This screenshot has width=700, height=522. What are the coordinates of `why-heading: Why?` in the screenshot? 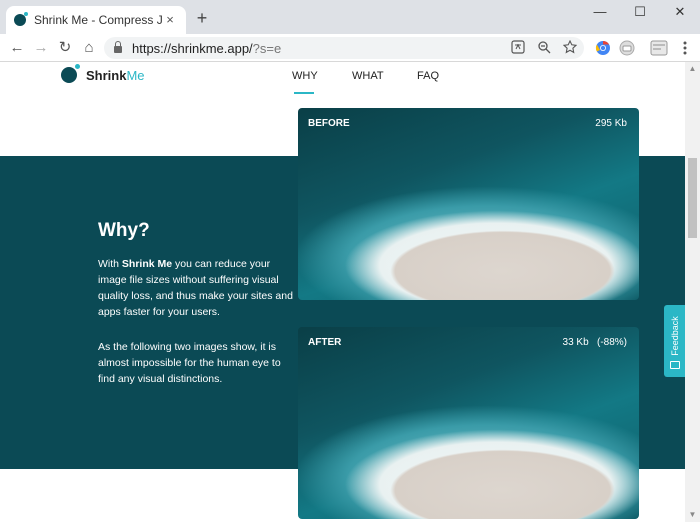 It's located at (124, 230).